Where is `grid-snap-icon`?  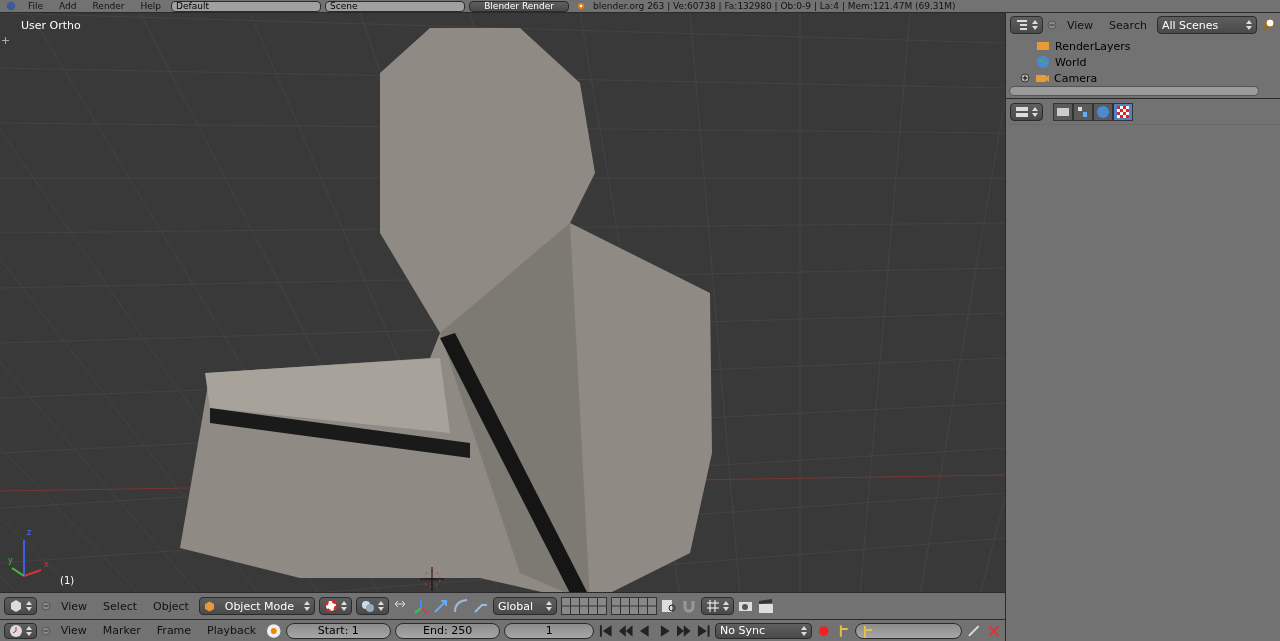
grid-snap-icon is located at coordinates (712, 606).